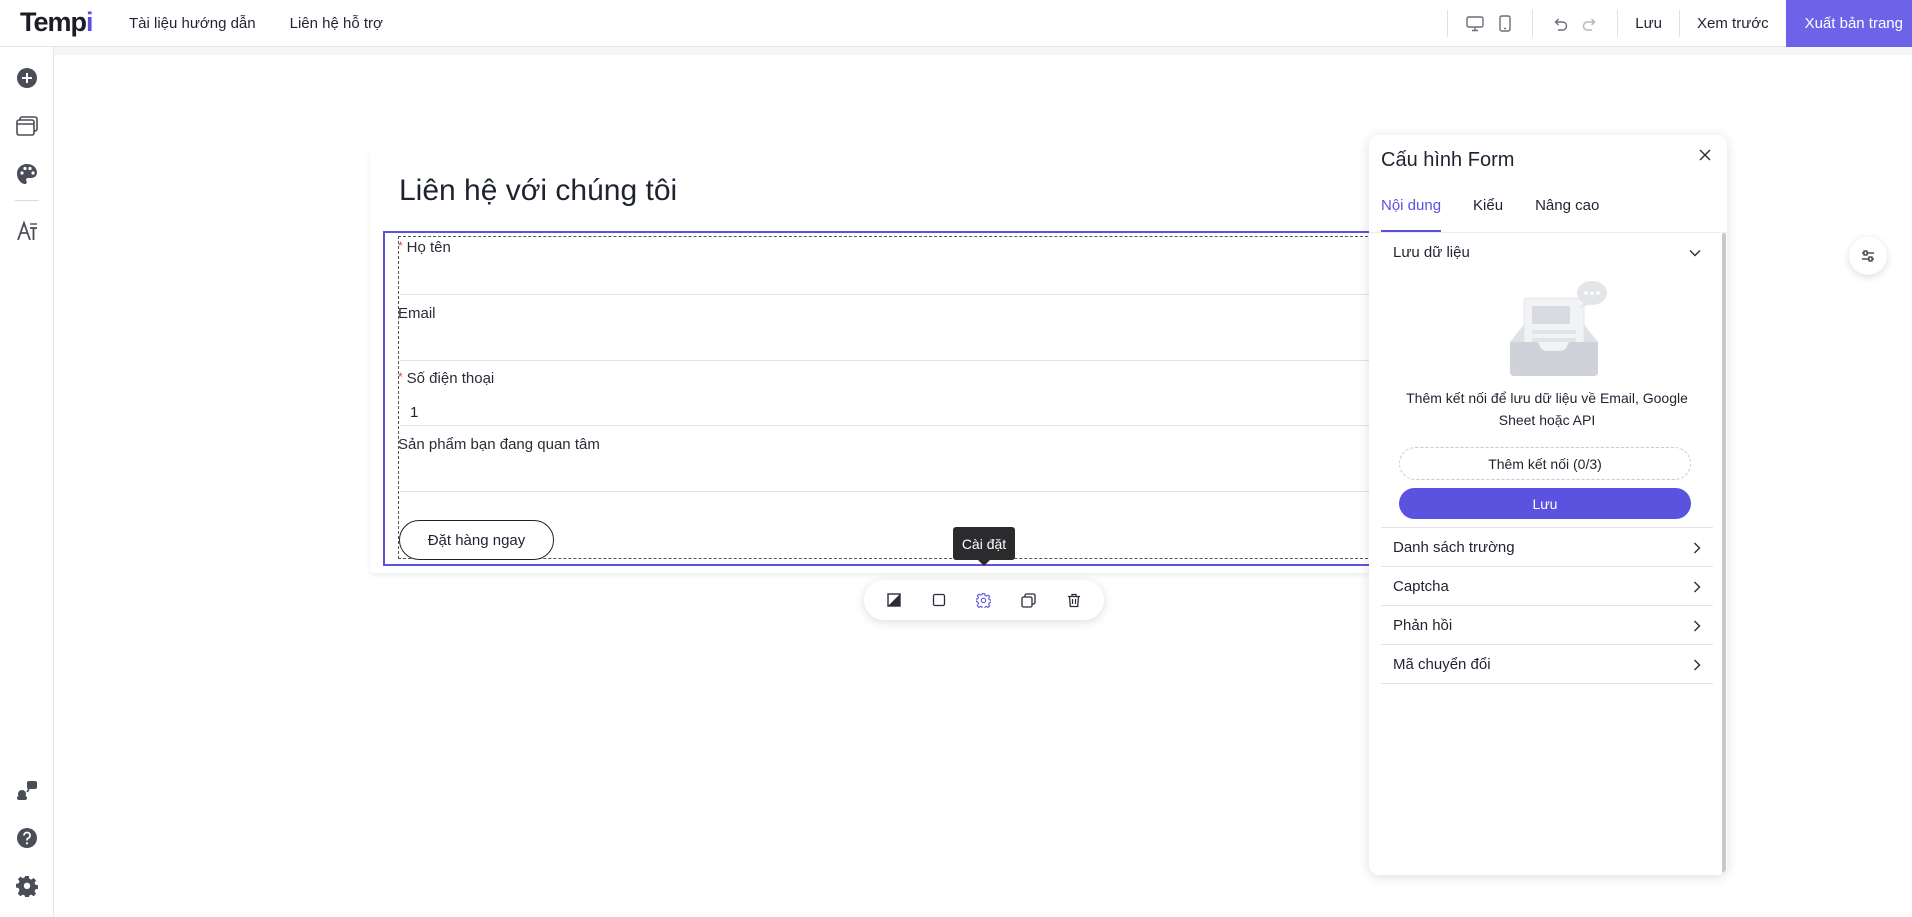  What do you see at coordinates (1431, 252) in the screenshot?
I see `accordion-label: Lưu dữ liệu` at bounding box center [1431, 252].